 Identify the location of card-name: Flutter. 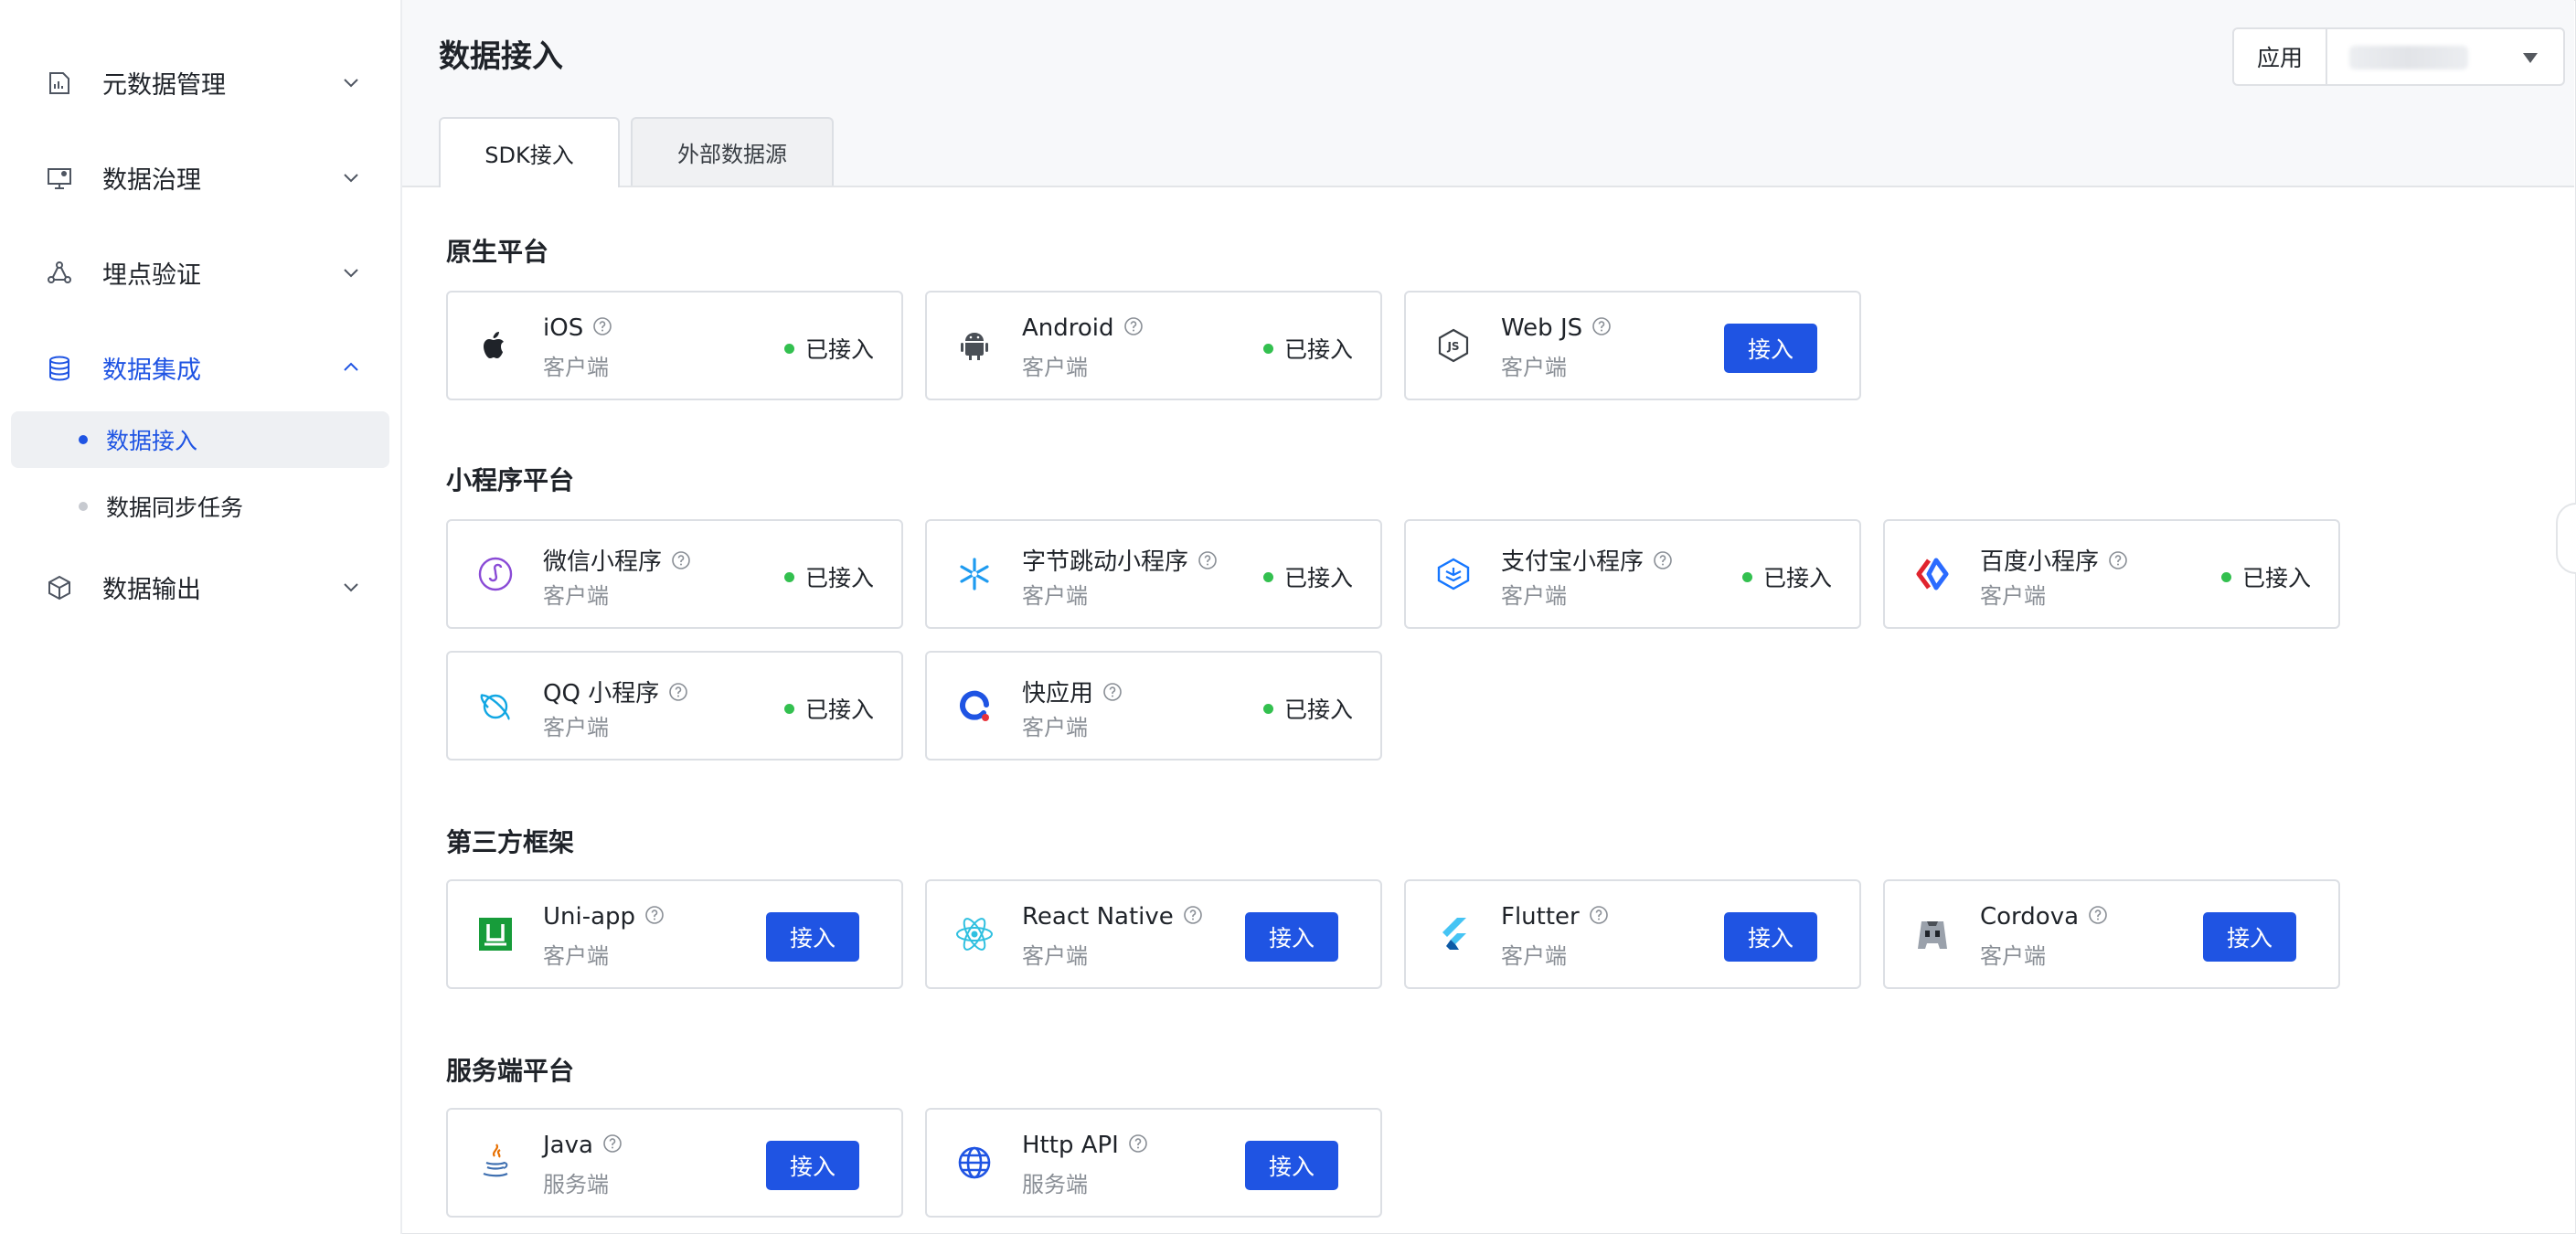
(1555, 917).